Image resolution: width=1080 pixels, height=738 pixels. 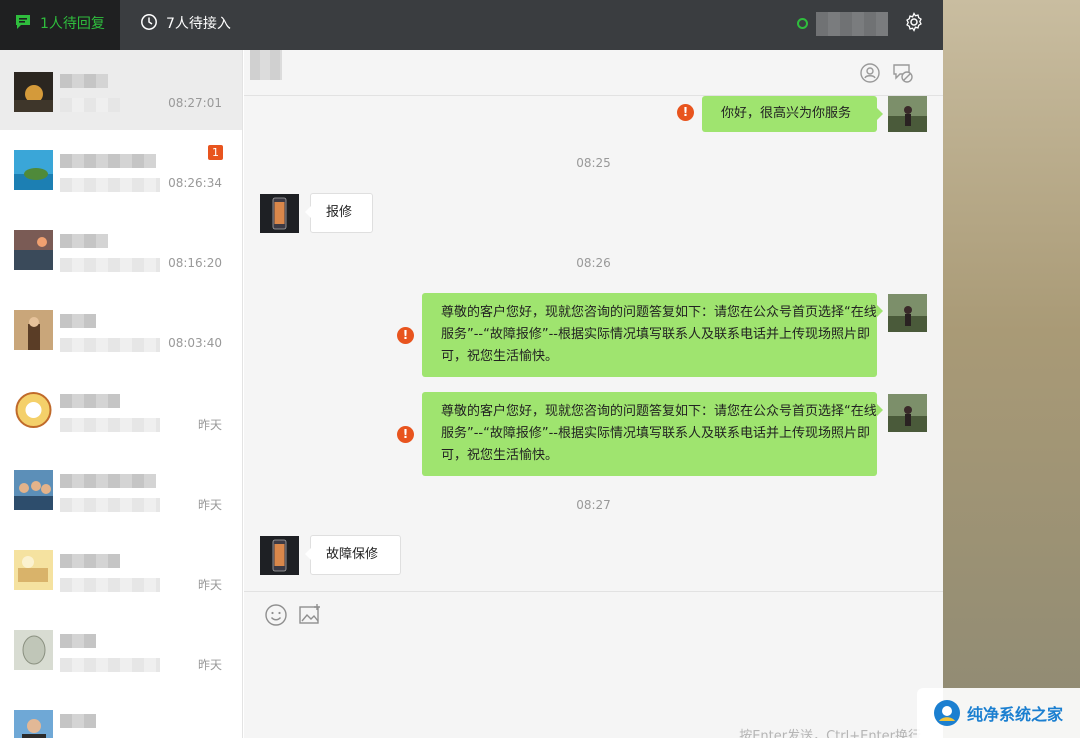 I want to click on conversation-item, so click(x=121, y=714).